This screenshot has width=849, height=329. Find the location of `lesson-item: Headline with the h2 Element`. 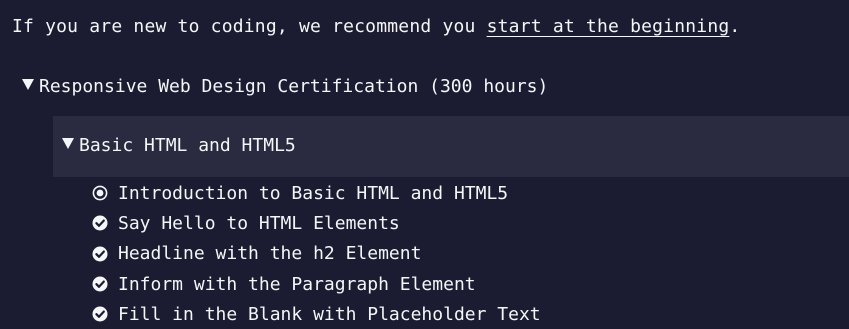

lesson-item: Headline with the h2 Element is located at coordinates (316, 254).